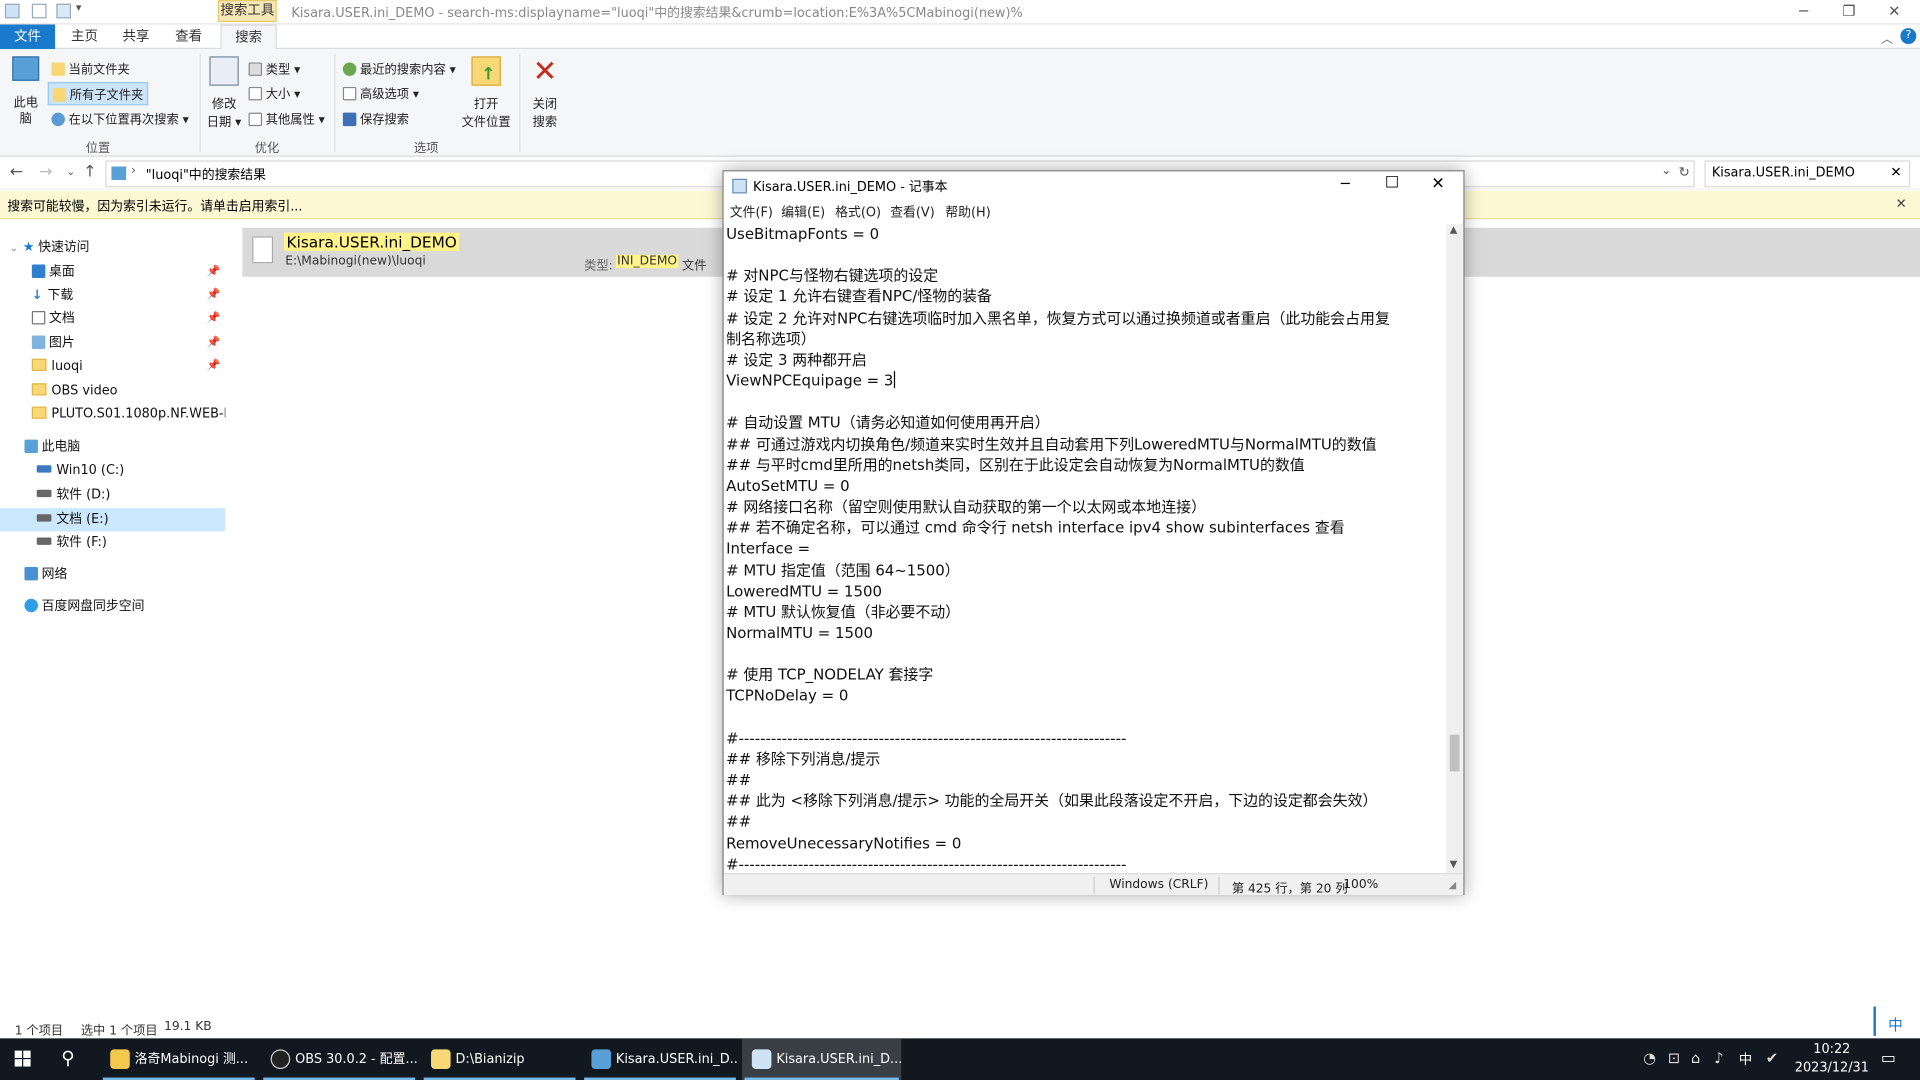 The height and width of the screenshot is (1080, 1920). What do you see at coordinates (120, 118) in the screenshot?
I see `search-again-button: 在以下位置再次搜索 ▾` at bounding box center [120, 118].